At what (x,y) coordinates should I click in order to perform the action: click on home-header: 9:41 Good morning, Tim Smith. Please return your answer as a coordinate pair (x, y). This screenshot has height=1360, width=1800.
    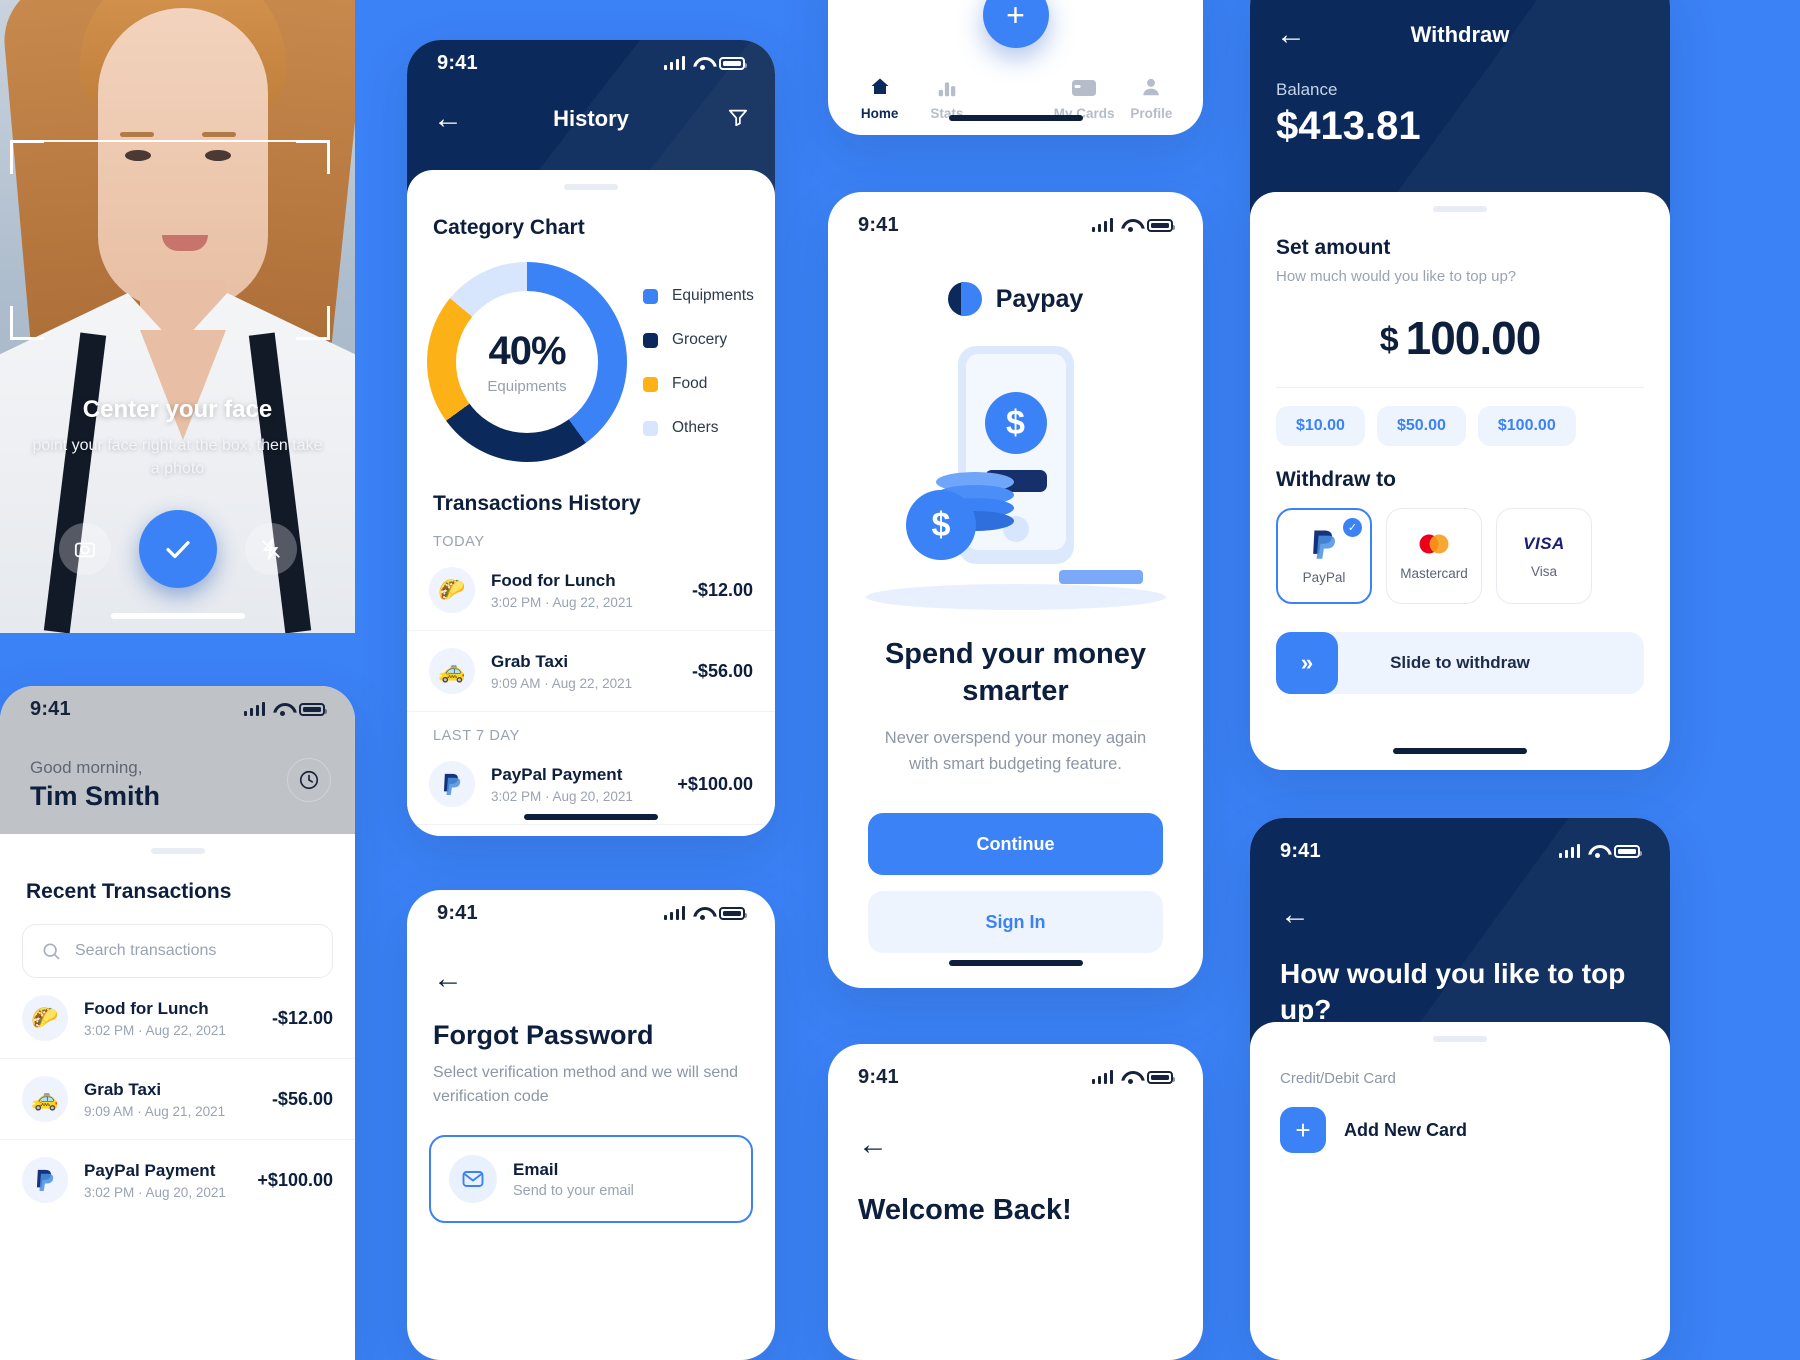
    Looking at the image, I should click on (177, 760).